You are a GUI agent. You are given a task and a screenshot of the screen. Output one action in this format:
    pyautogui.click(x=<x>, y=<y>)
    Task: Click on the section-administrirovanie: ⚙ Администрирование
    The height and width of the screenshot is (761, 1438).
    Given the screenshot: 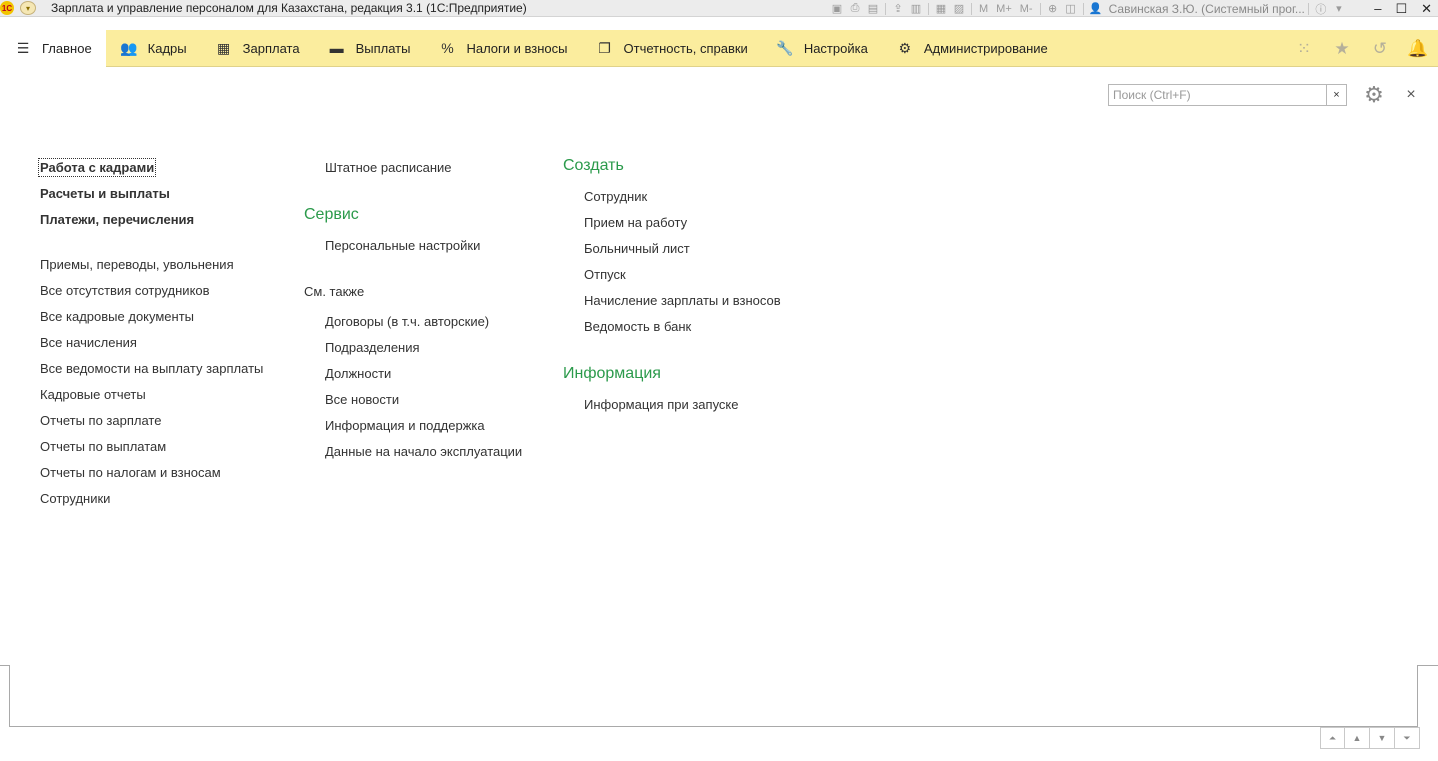 What is the action you would take?
    pyautogui.click(x=972, y=48)
    